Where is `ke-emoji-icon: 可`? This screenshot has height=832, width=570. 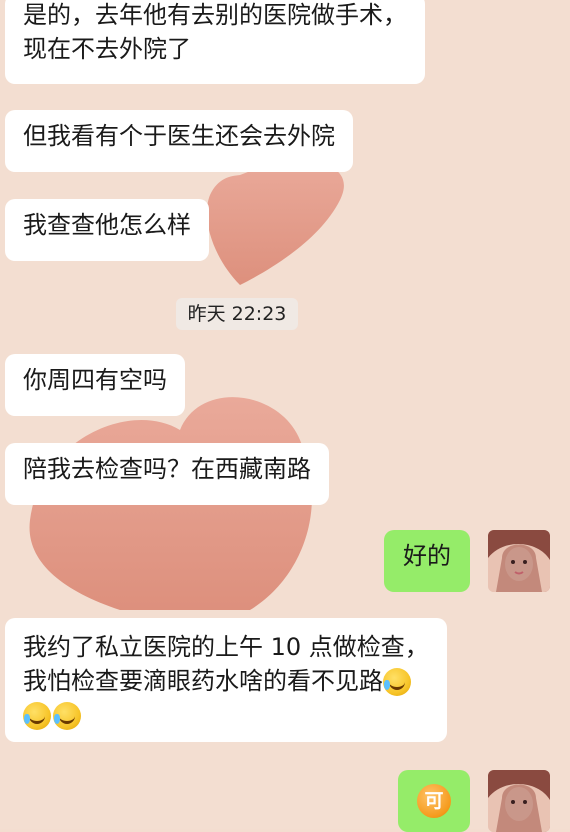
ke-emoji-icon: 可 is located at coordinates (434, 801).